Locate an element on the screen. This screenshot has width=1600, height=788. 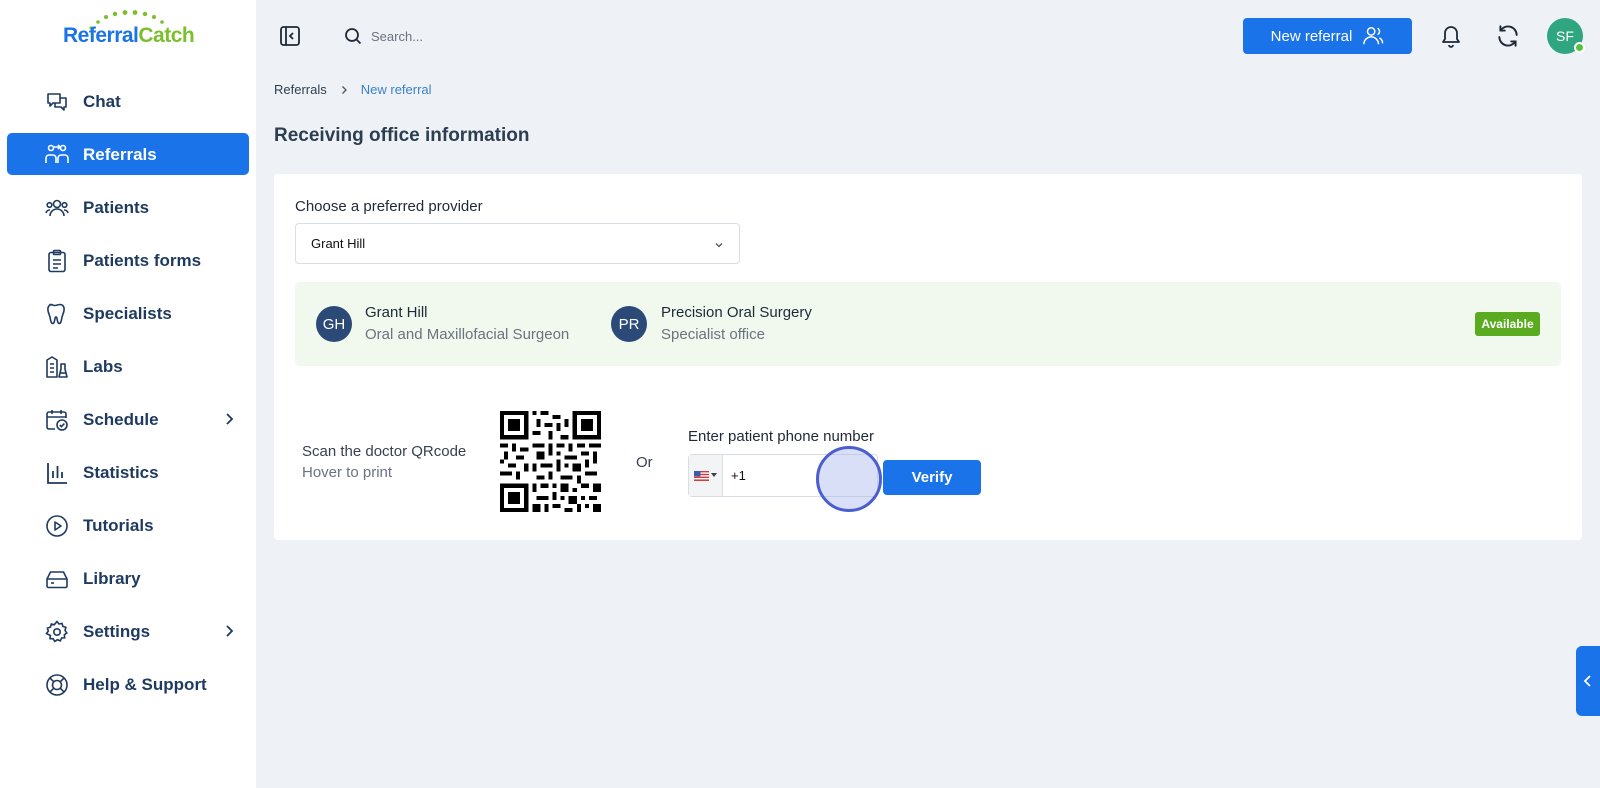
sidebar-item-label: Specialists is located at coordinates (127, 313).